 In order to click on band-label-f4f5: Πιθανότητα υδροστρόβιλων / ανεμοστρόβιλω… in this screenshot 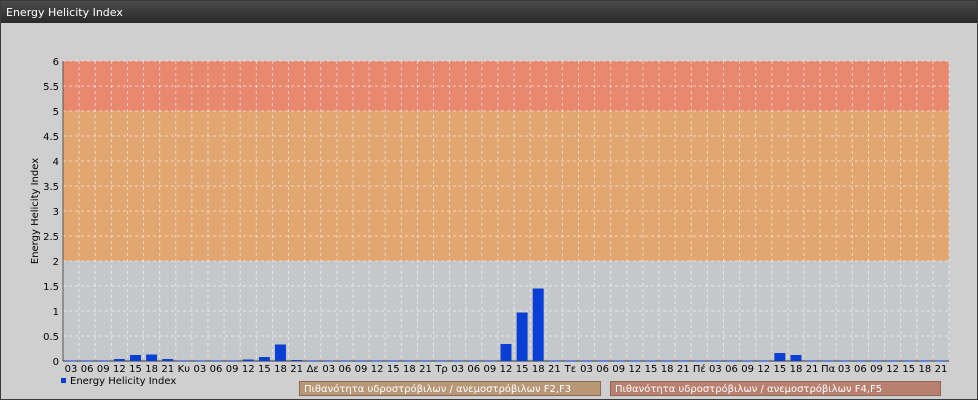, I will do `click(775, 388)`.